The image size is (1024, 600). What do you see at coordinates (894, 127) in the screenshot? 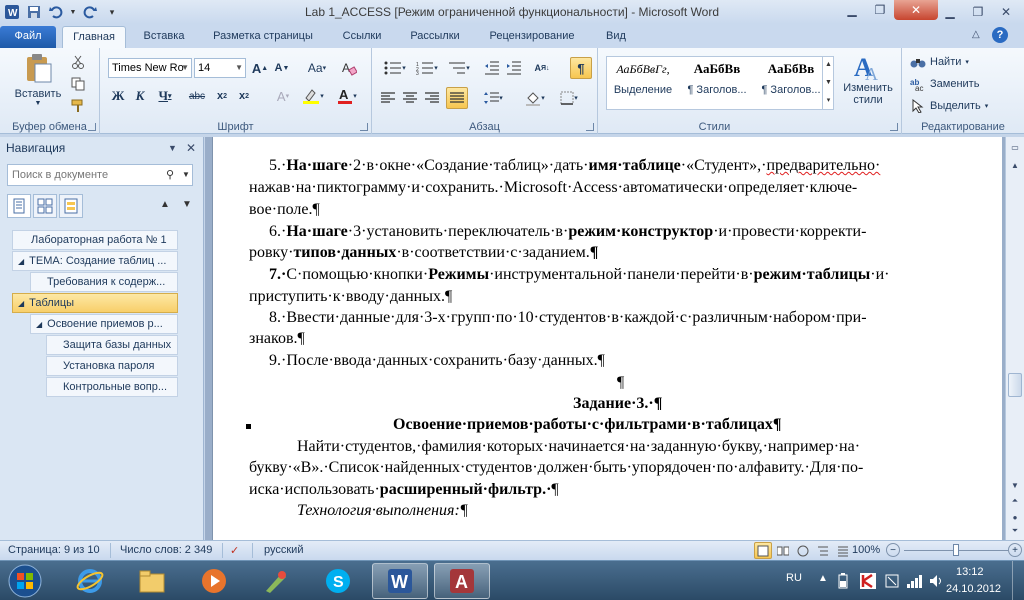
I see `styles-launcher-icon` at bounding box center [894, 127].